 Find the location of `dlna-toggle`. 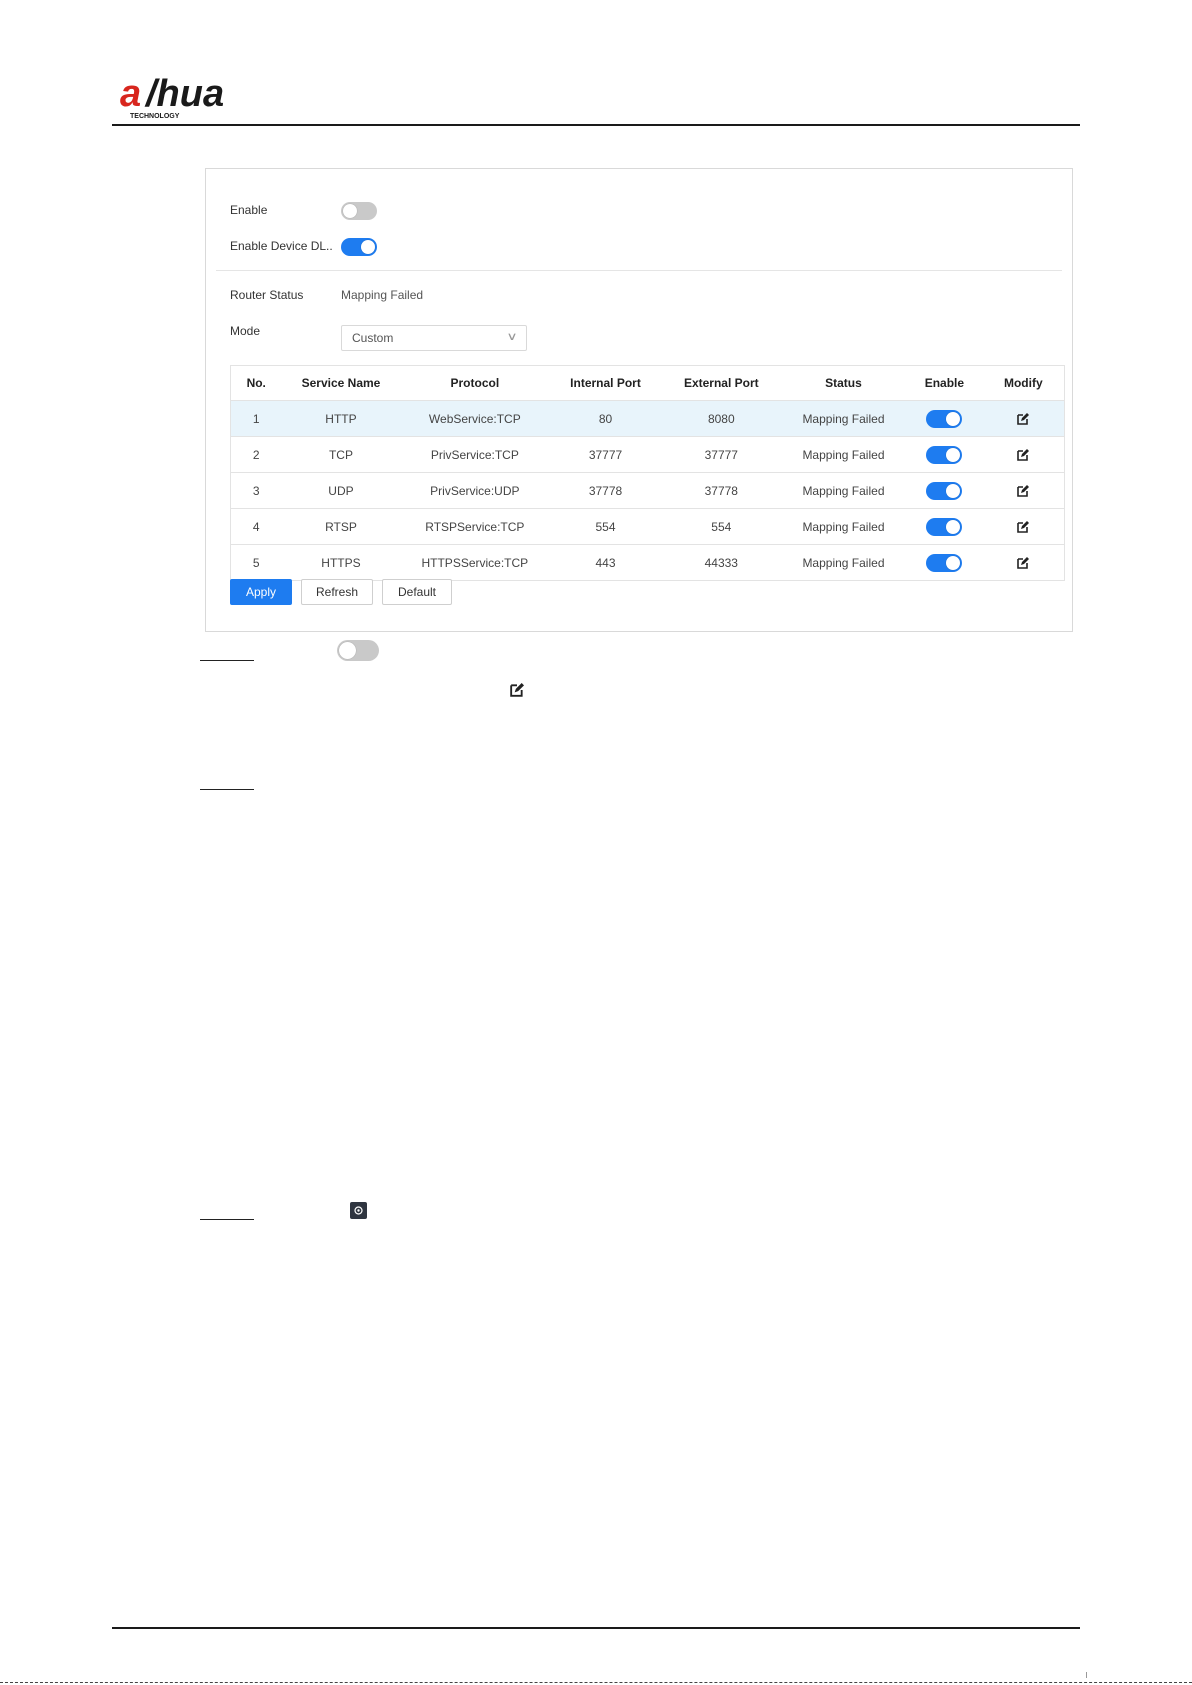

dlna-toggle is located at coordinates (359, 247).